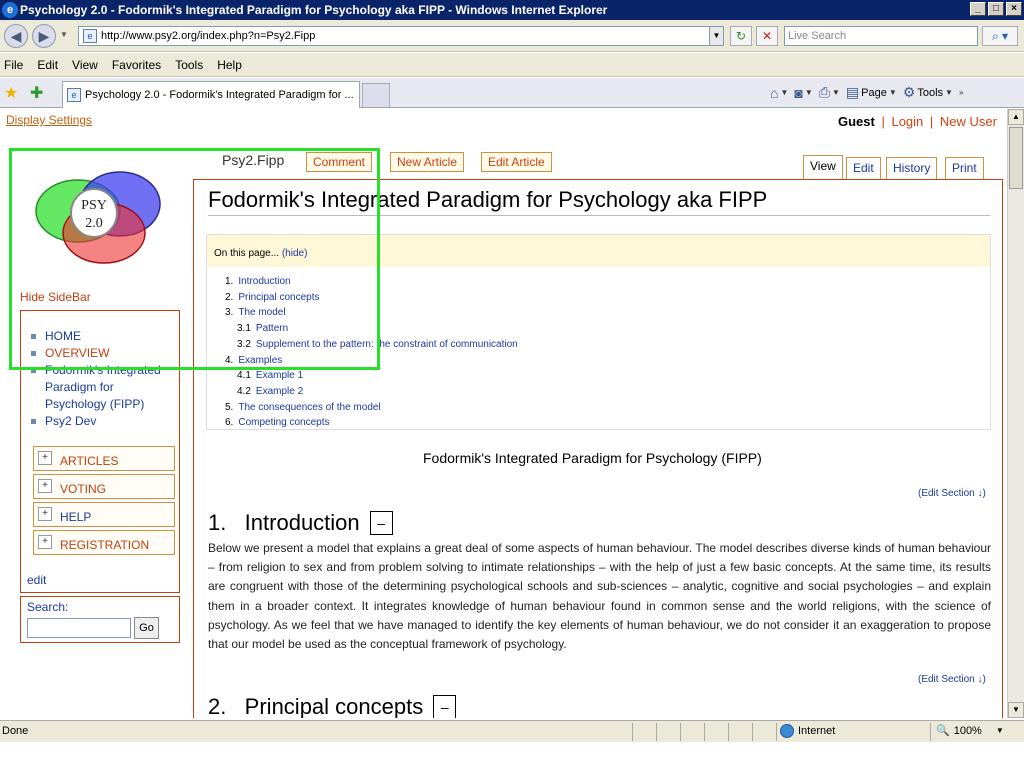  What do you see at coordinates (716, 36) in the screenshot?
I see `address-dropdown-icon: ▼` at bounding box center [716, 36].